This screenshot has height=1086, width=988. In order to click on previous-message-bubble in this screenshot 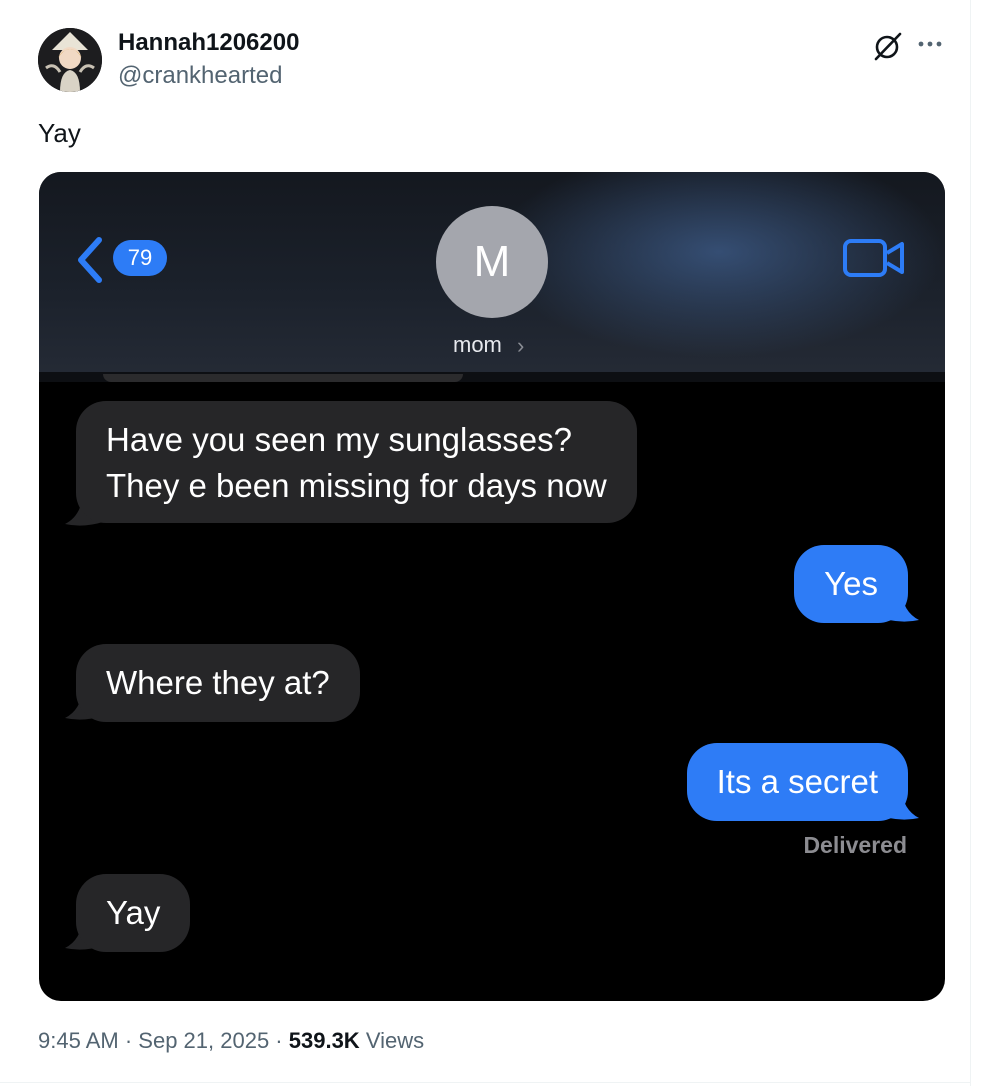, I will do `click(283, 378)`.